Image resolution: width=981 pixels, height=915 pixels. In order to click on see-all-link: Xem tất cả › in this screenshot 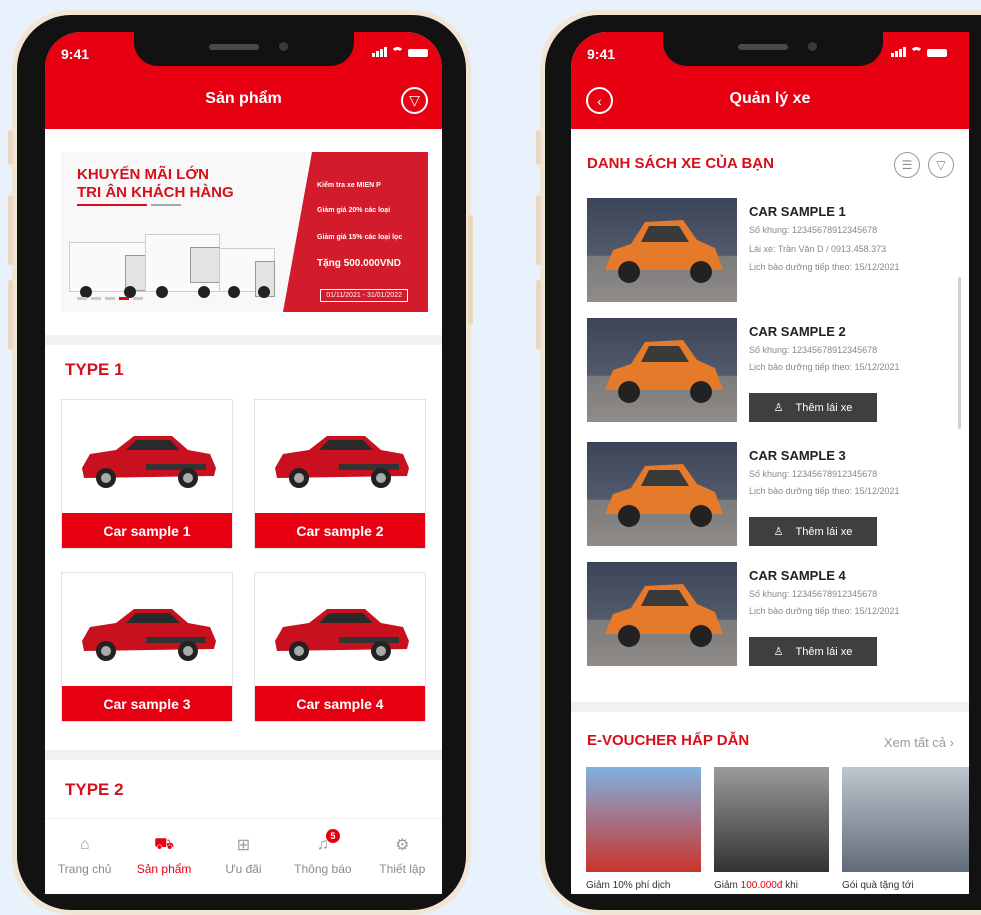, I will do `click(919, 742)`.